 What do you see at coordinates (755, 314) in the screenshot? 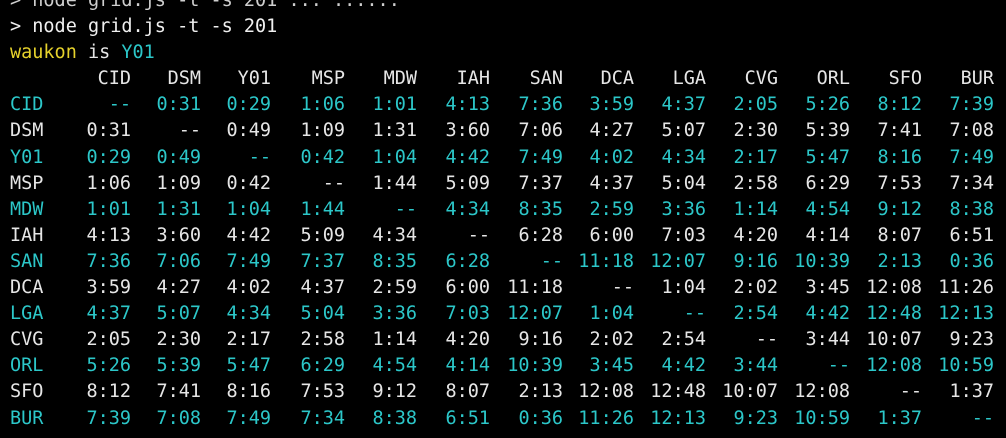
I see `table-cell: 2:54` at bounding box center [755, 314].